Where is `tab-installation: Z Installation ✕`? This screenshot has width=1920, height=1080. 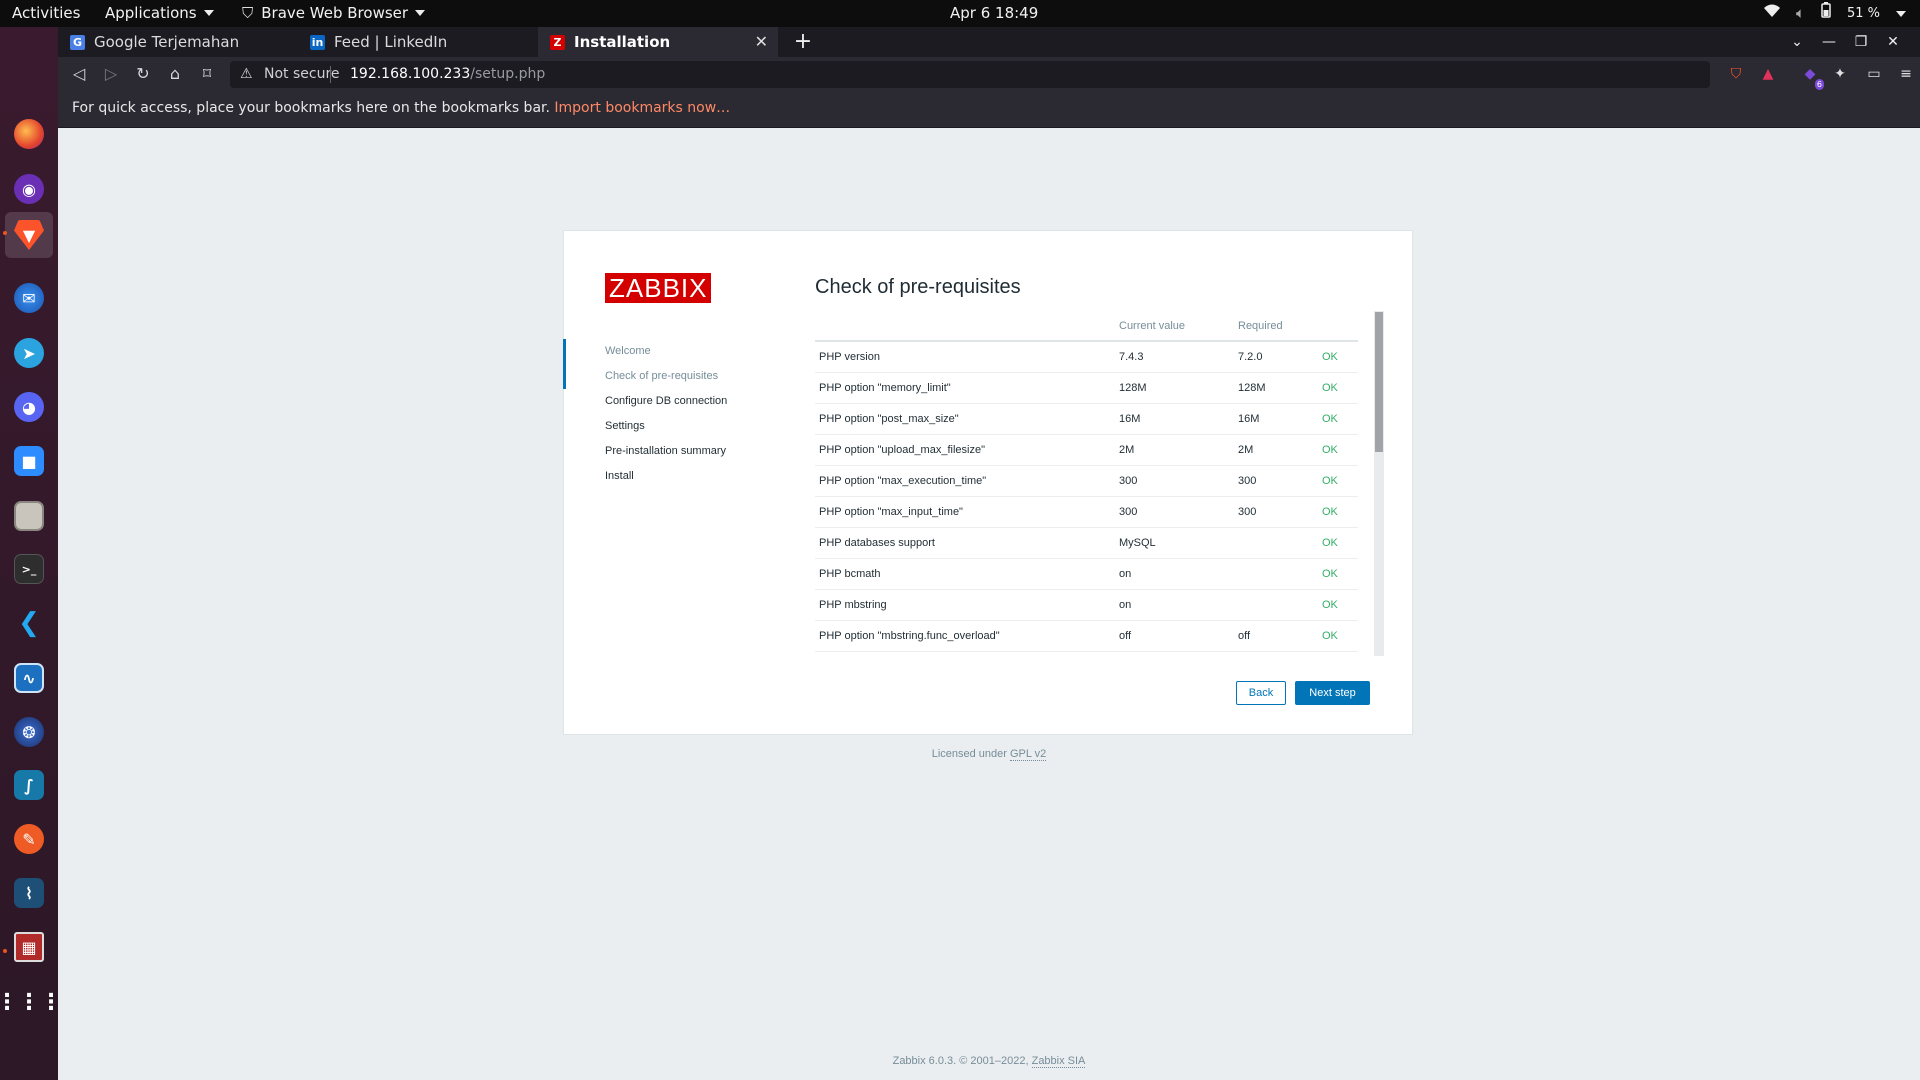
tab-installation: Z Installation ✕ is located at coordinates (658, 42).